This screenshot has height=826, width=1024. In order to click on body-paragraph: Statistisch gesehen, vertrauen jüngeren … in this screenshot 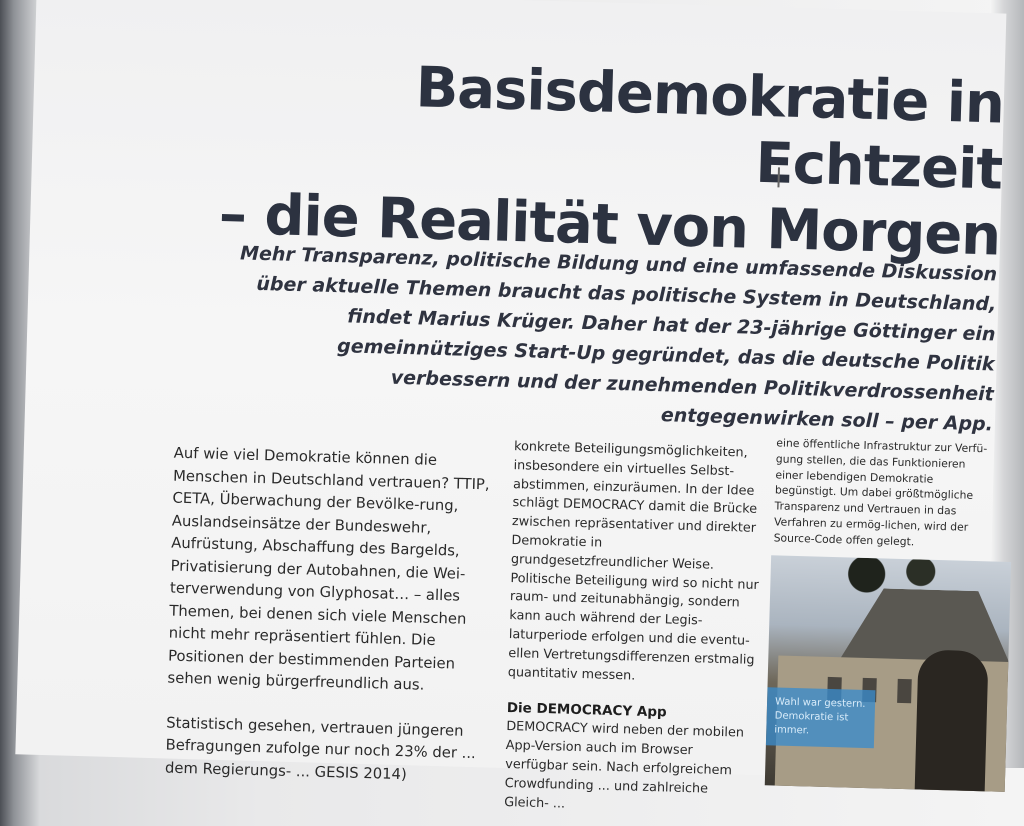, I will do `click(320, 748)`.